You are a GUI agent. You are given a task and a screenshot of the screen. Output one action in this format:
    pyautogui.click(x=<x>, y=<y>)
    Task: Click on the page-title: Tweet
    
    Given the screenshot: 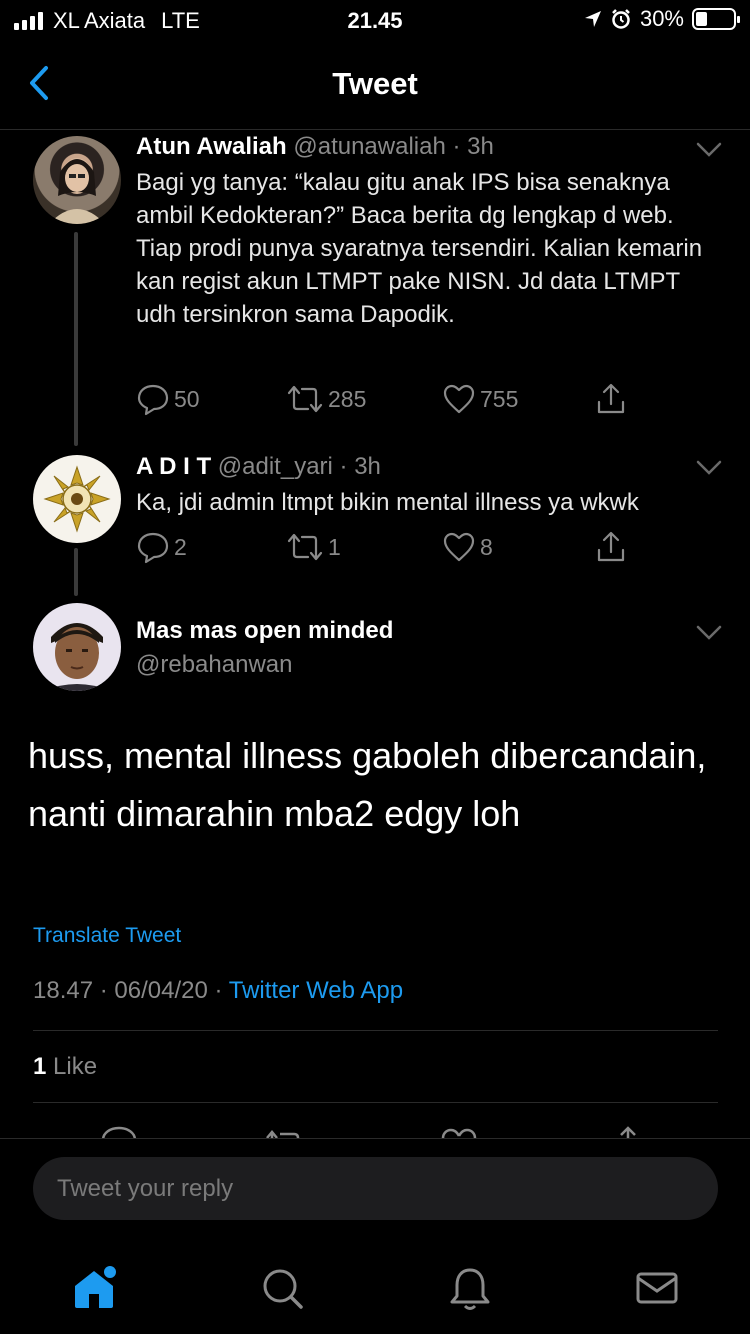 What is the action you would take?
    pyautogui.click(x=375, y=83)
    